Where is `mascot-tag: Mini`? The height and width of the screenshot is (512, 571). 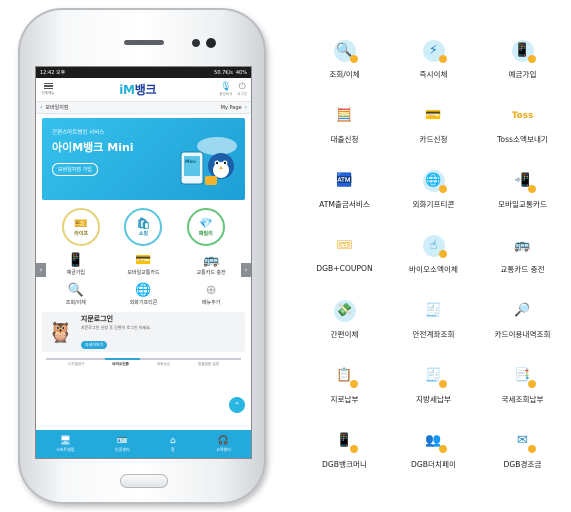
mascot-tag: Mini is located at coordinates (190, 162).